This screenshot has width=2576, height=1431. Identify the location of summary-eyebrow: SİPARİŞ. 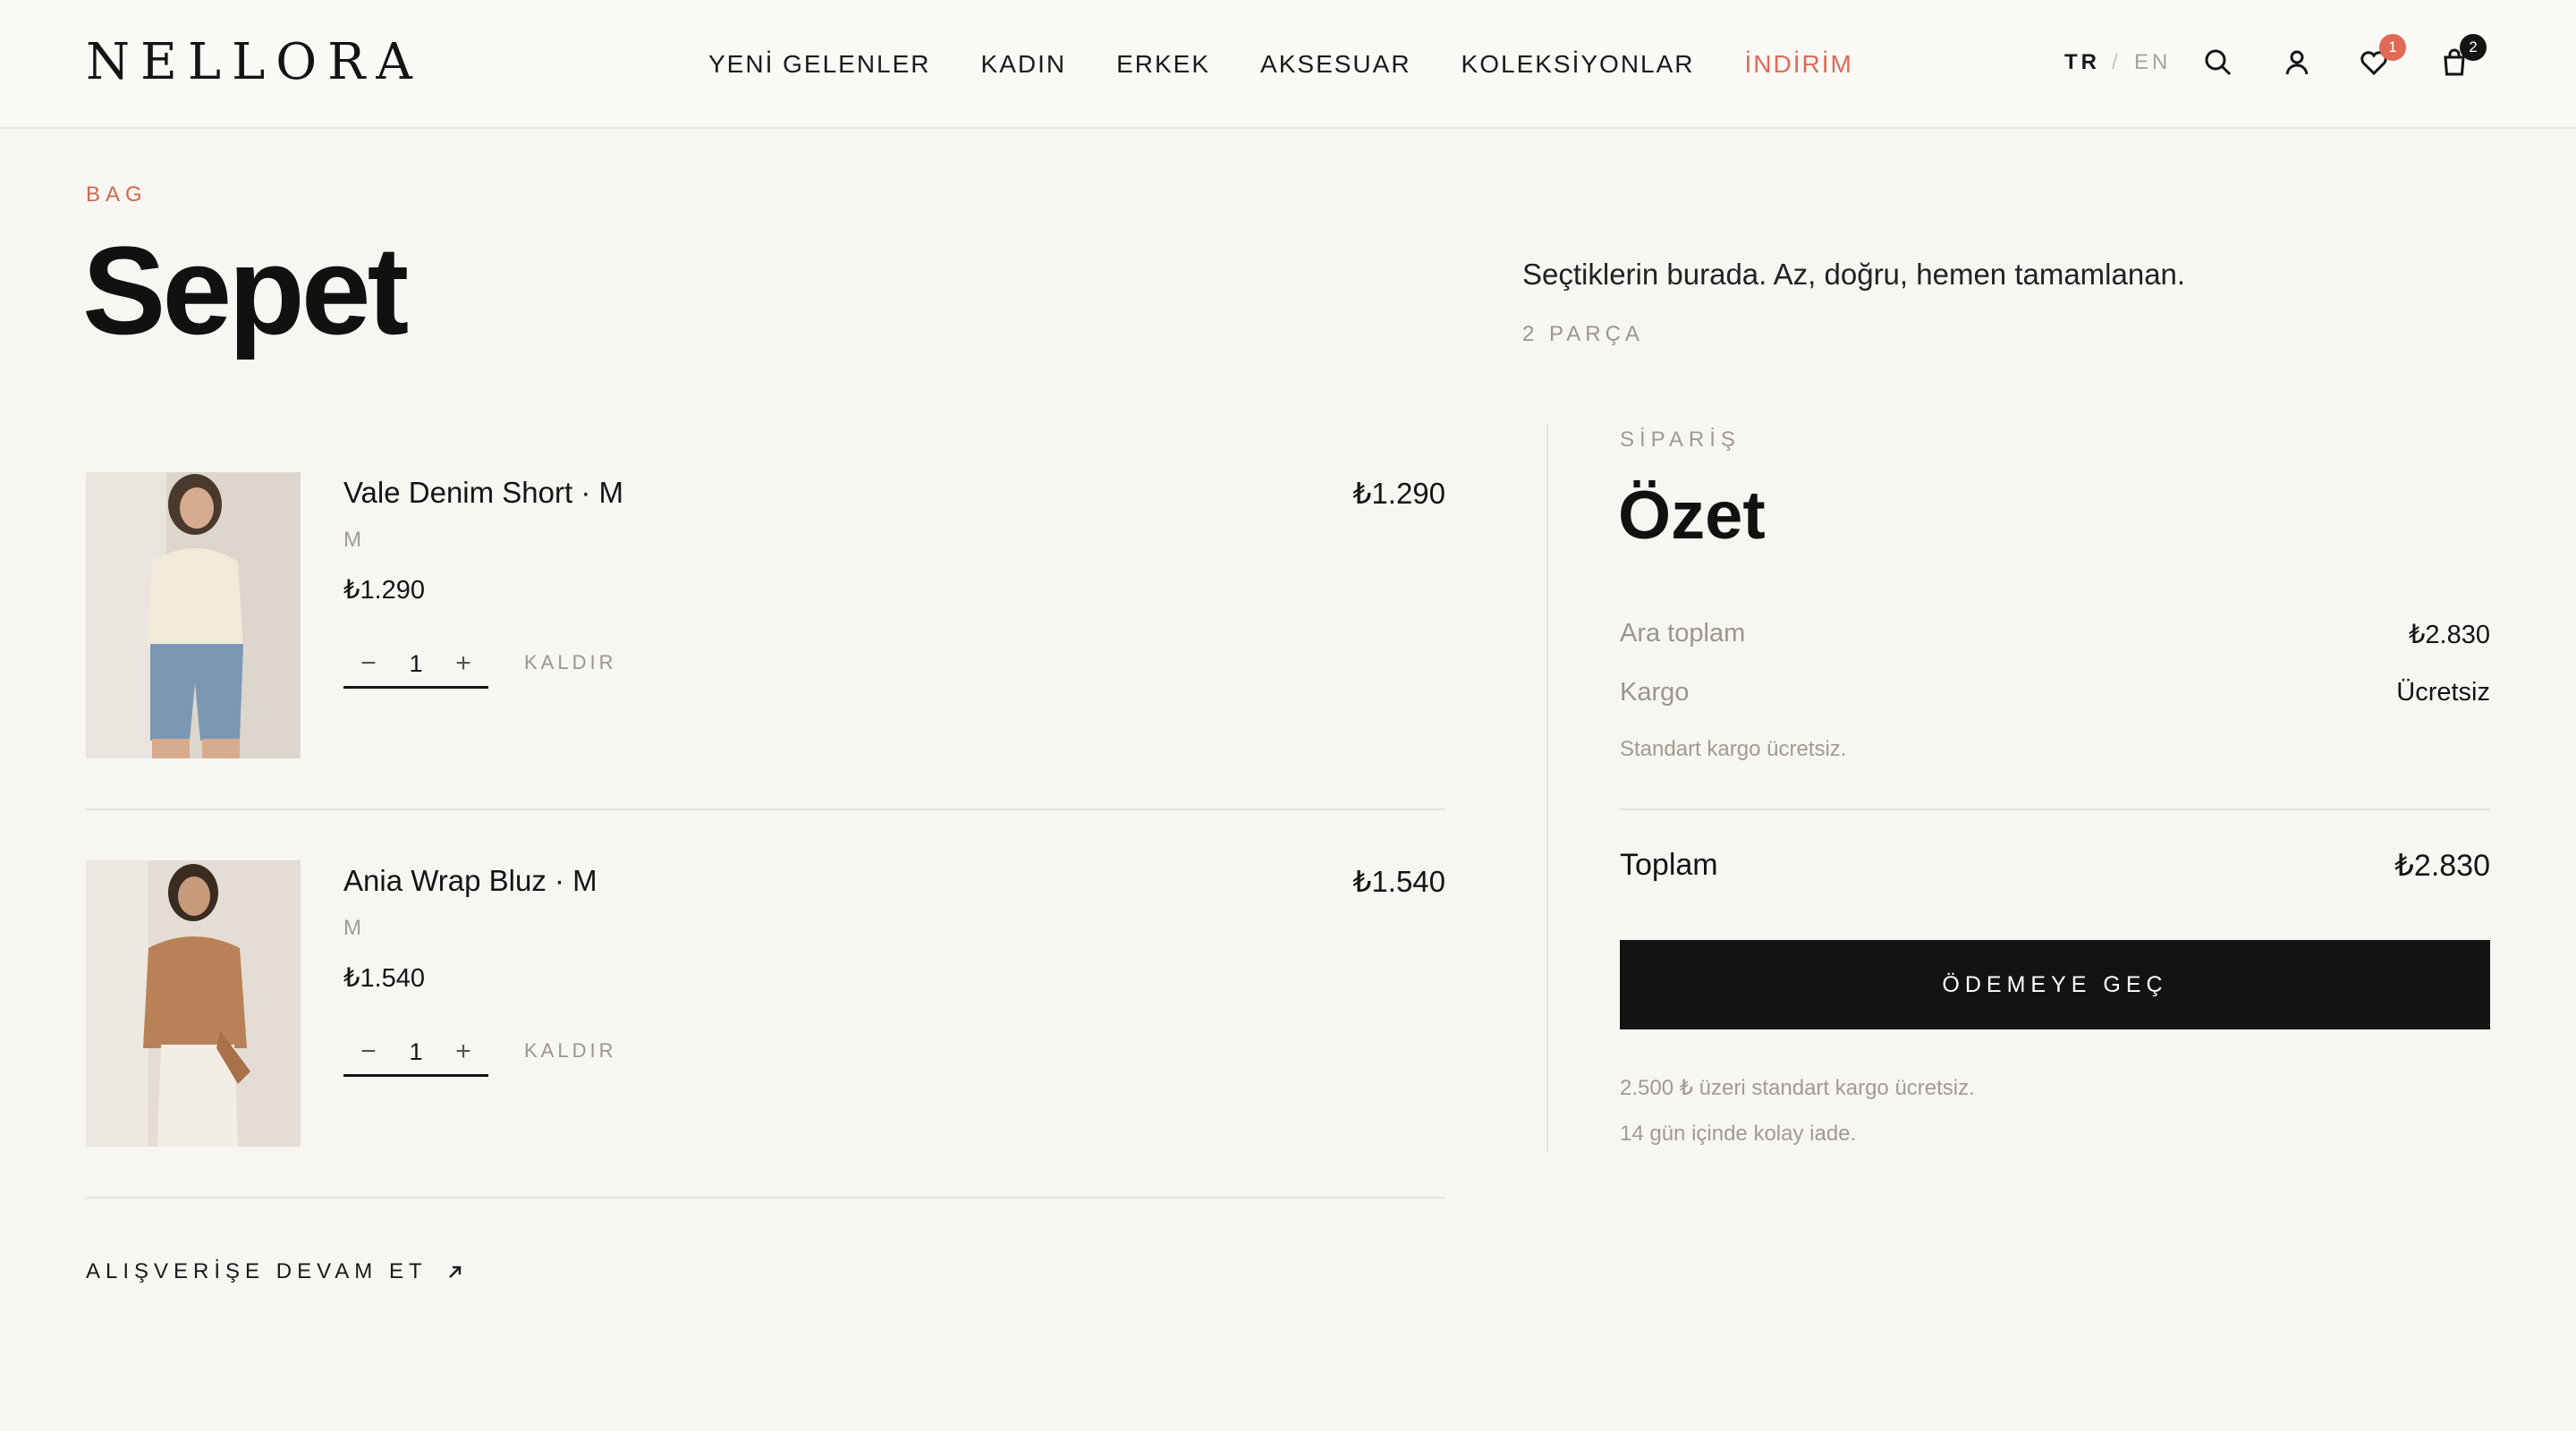
(1680, 440).